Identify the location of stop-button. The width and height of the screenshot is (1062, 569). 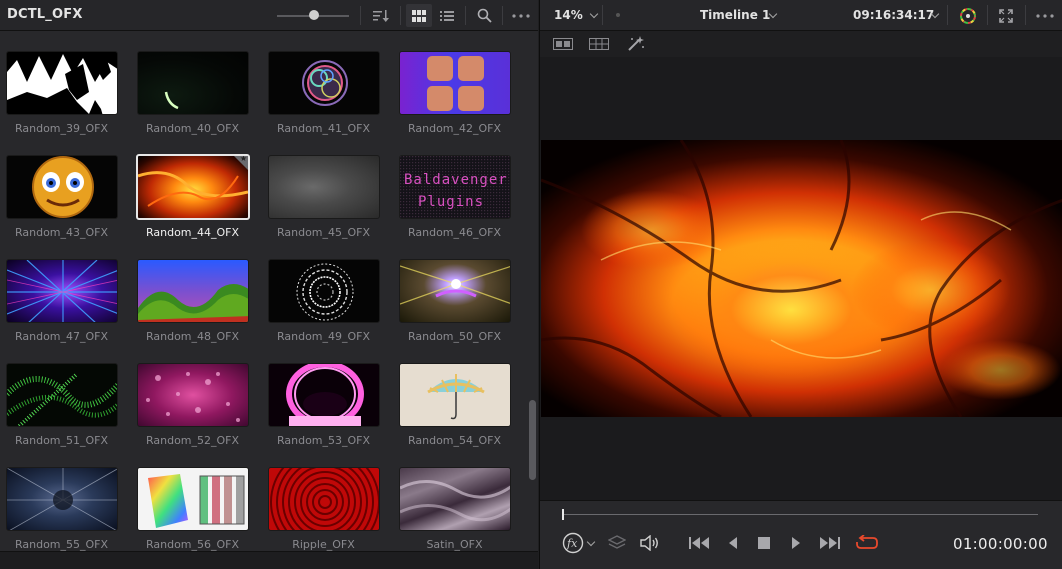
(764, 543).